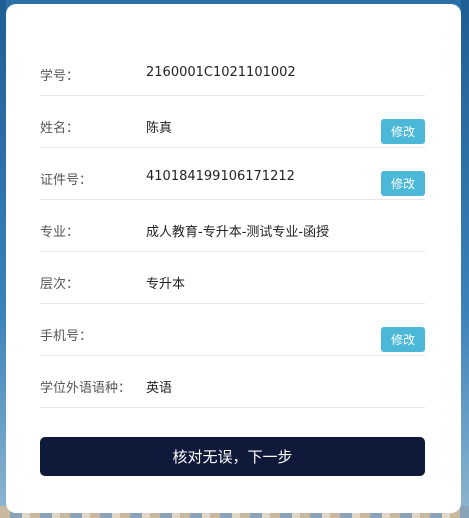 The height and width of the screenshot is (518, 469). What do you see at coordinates (403, 183) in the screenshot?
I see `edit-id-number-button: 修改` at bounding box center [403, 183].